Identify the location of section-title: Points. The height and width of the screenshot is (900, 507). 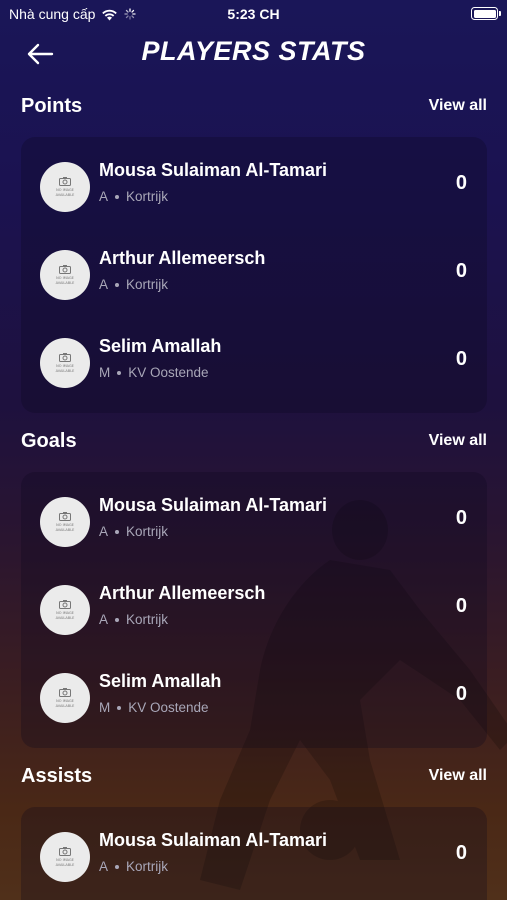
(52, 106).